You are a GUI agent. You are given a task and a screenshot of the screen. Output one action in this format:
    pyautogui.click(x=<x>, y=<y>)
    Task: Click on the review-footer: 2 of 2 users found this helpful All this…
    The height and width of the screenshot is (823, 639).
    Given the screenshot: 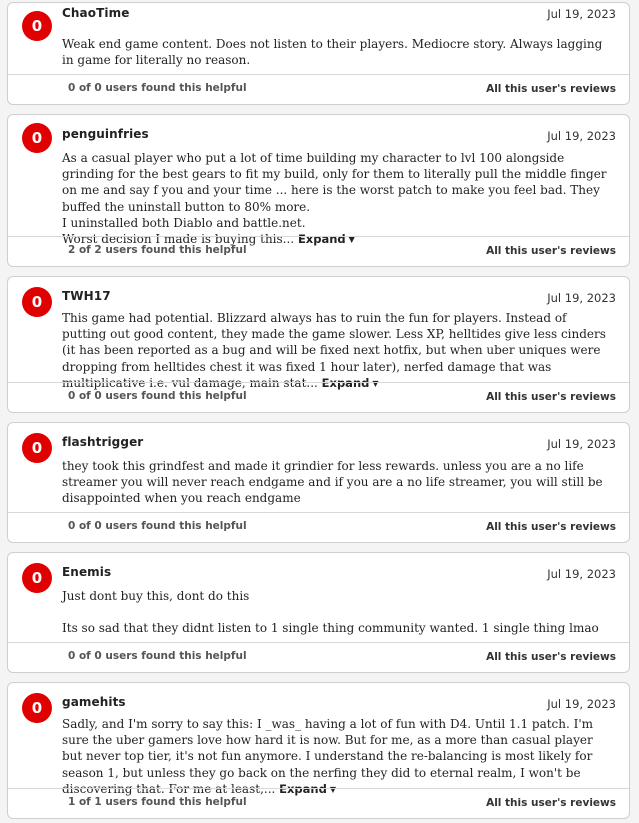 What is the action you would take?
    pyautogui.click(x=318, y=251)
    